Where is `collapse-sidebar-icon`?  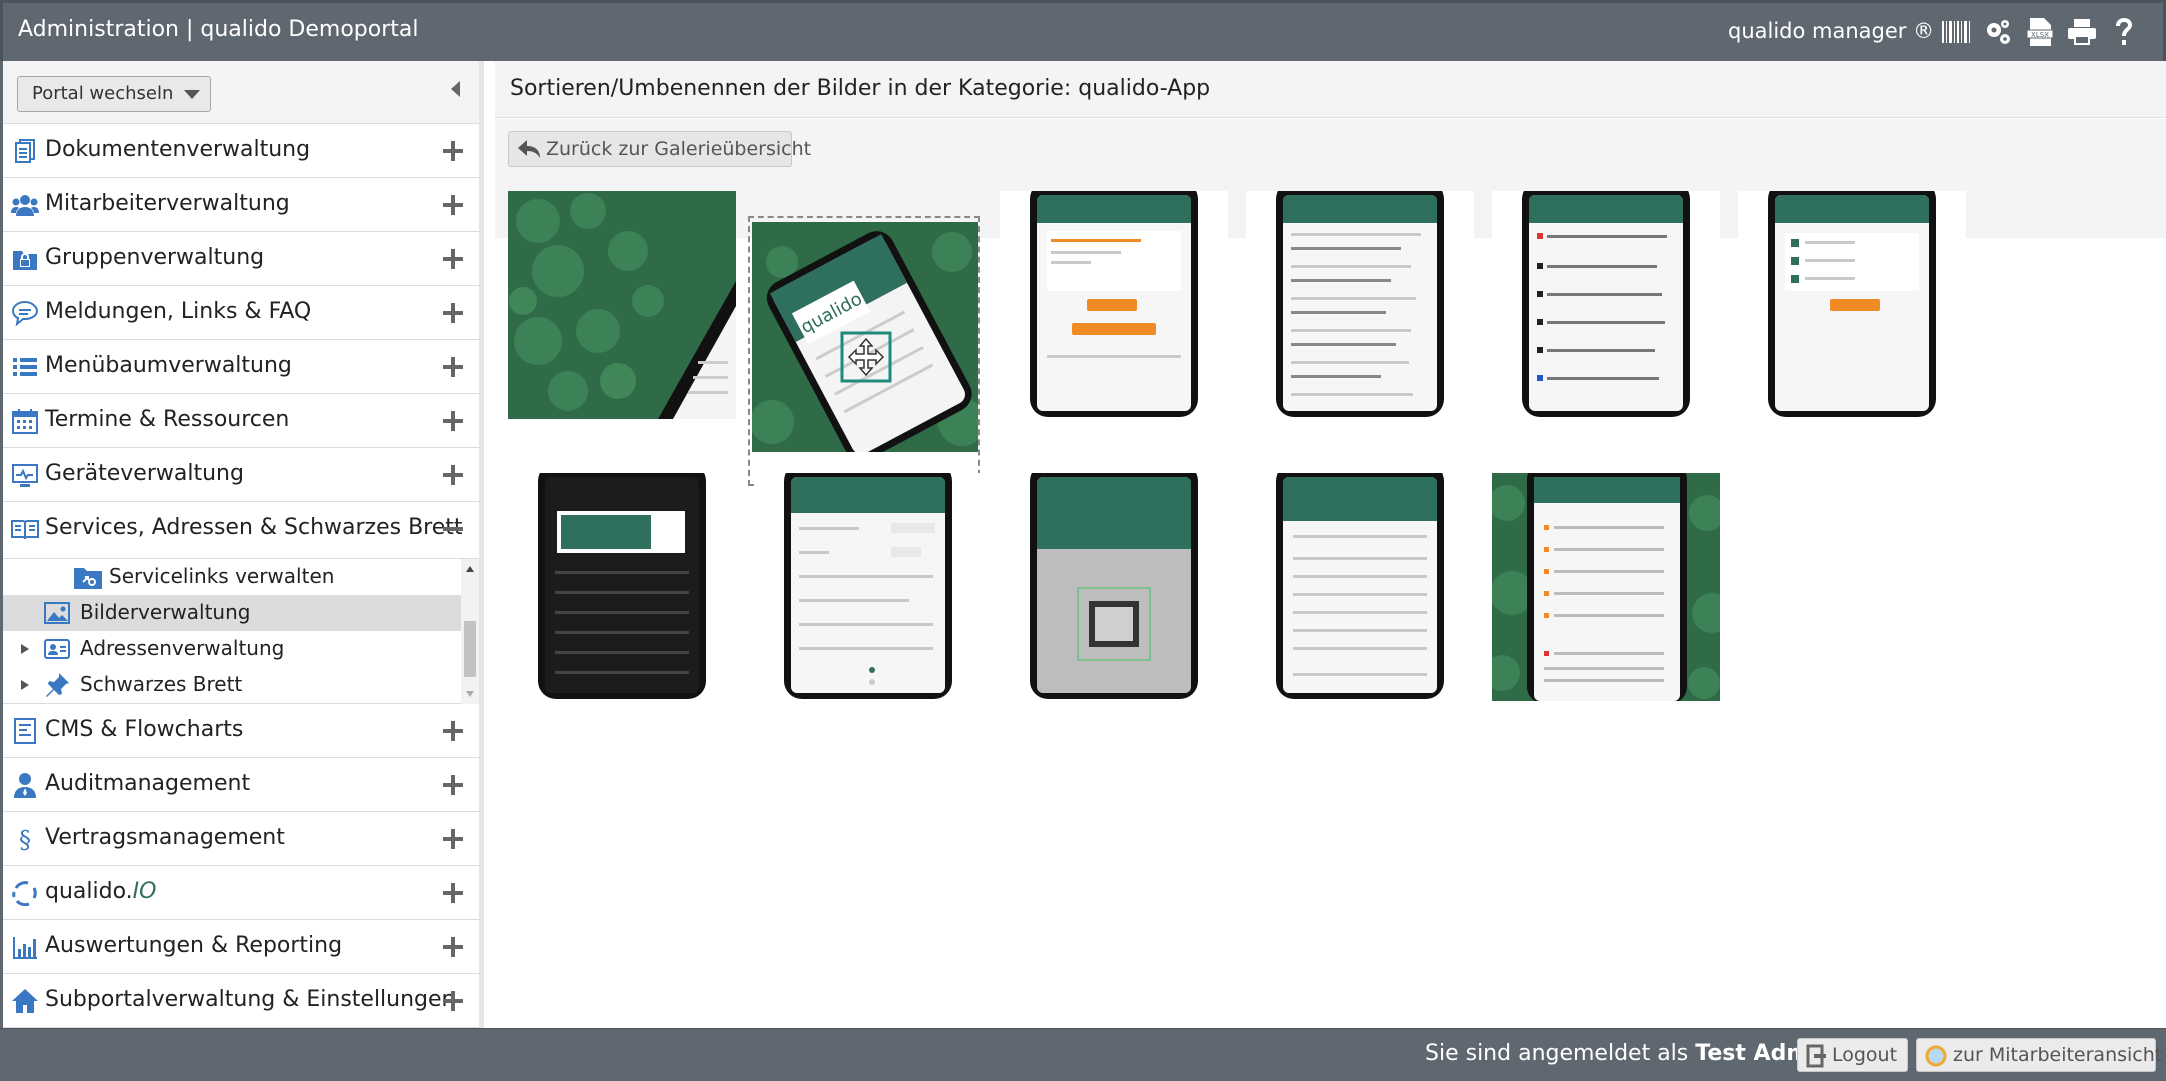
collapse-sidebar-icon is located at coordinates (455, 89).